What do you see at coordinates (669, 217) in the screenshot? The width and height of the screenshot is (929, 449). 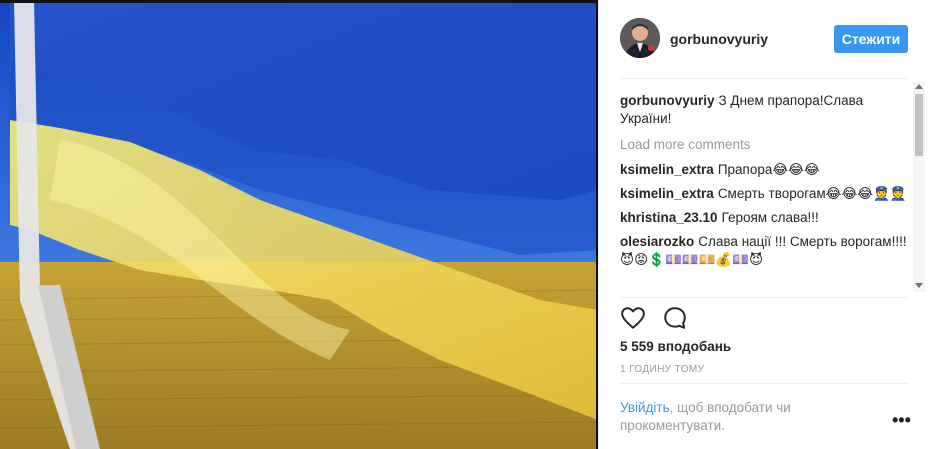 I see `comment-username: khristina_23.10` at bounding box center [669, 217].